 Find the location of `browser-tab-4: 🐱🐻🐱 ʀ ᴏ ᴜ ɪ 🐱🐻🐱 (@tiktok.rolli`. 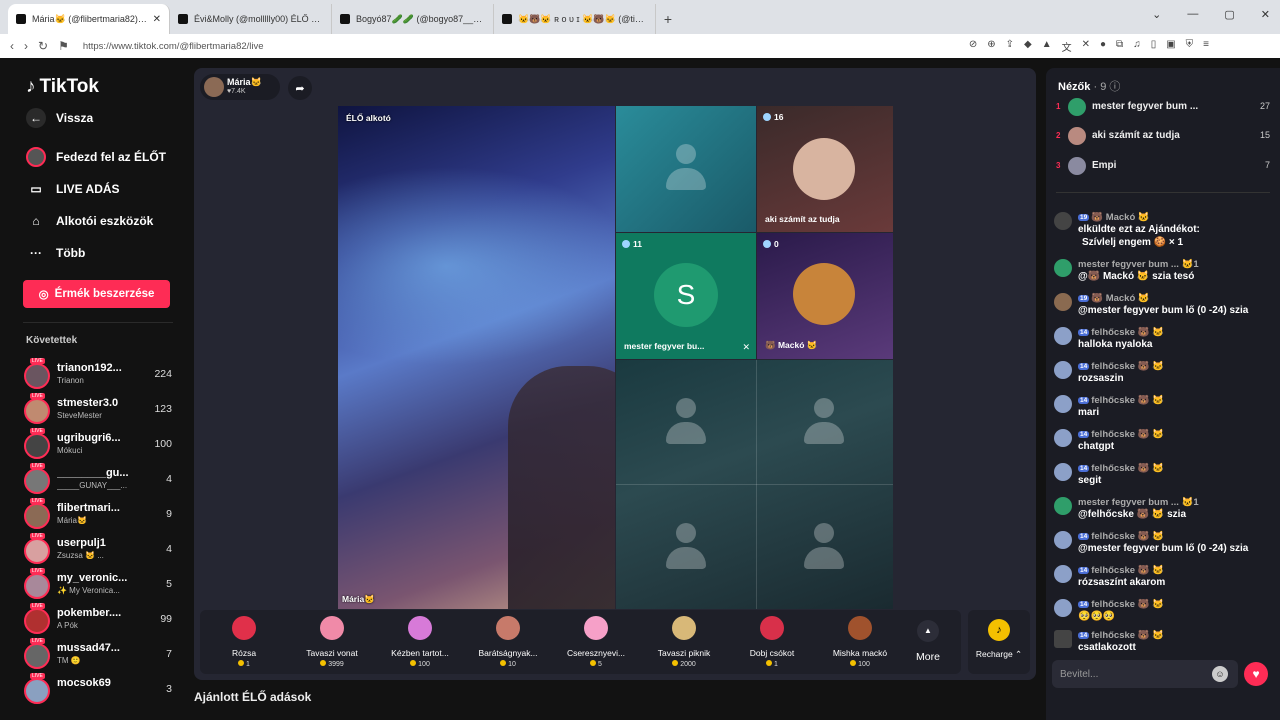

browser-tab-4: 🐱🐻🐱 ʀ ᴏ ᴜ ɪ 🐱🐻🐱 (@tiktok.rolli is located at coordinates (575, 19).